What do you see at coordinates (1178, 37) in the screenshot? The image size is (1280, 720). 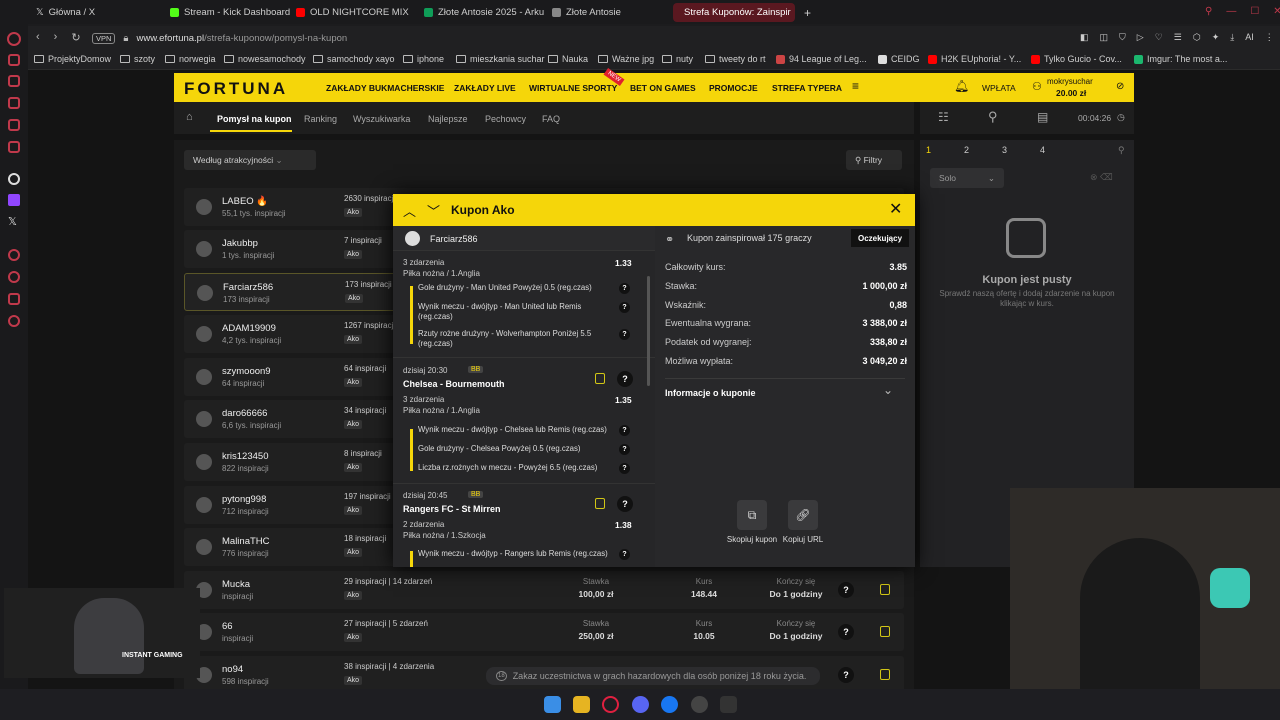 I see `menu-icon: ☰` at bounding box center [1178, 37].